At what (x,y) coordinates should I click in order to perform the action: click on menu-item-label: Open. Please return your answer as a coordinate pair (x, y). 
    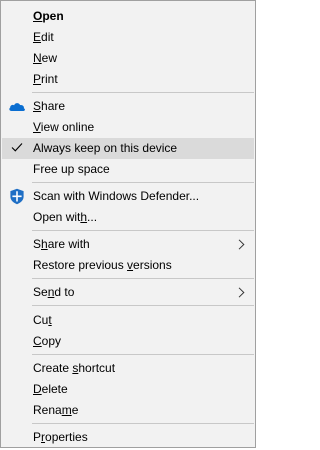
    Looking at the image, I should click on (48, 16).